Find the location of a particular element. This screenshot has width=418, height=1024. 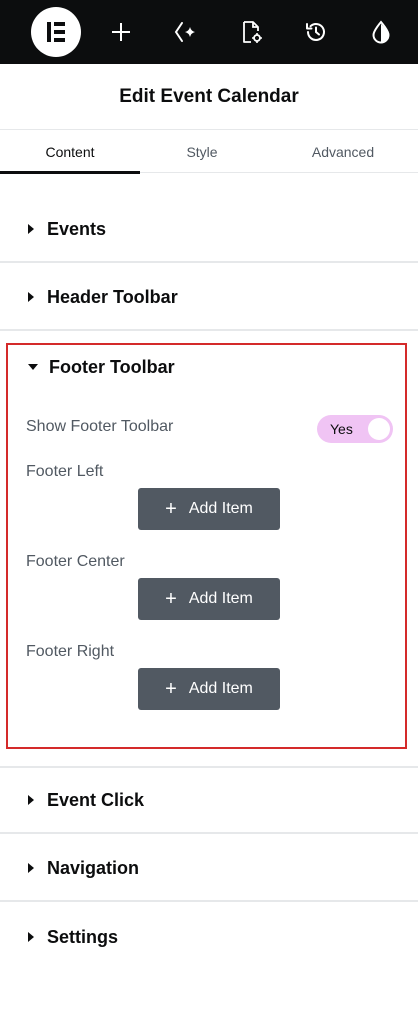

section-title: Settings is located at coordinates (83, 936).